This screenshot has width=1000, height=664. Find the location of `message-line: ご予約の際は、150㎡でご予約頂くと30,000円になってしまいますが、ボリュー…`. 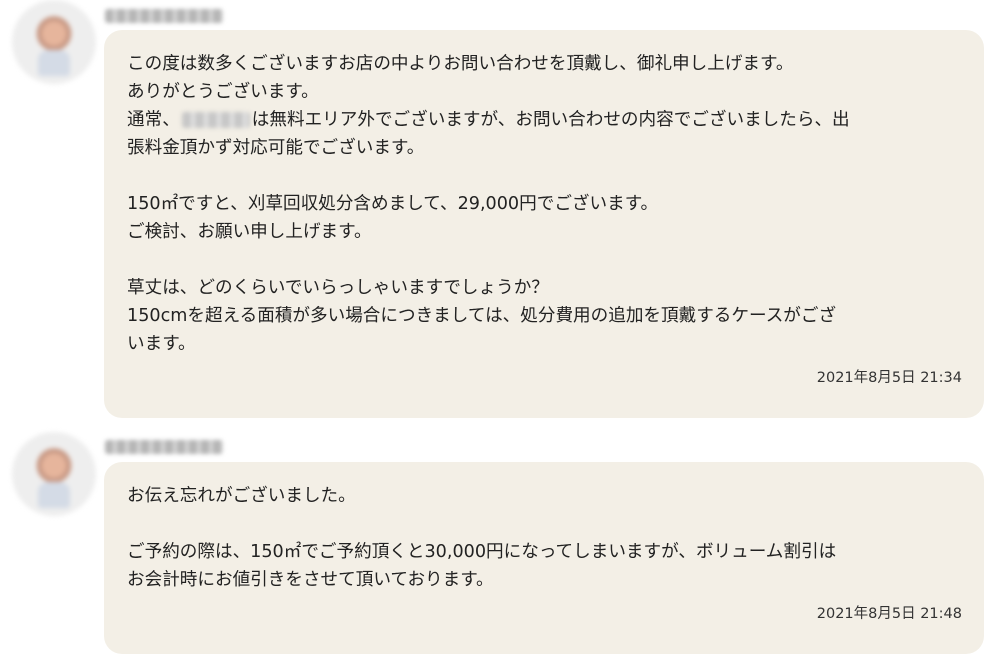

message-line: ご予約の際は、150㎡でご予約頂くと30,000円になってしまいますが、ボリュー… is located at coordinates (482, 552).